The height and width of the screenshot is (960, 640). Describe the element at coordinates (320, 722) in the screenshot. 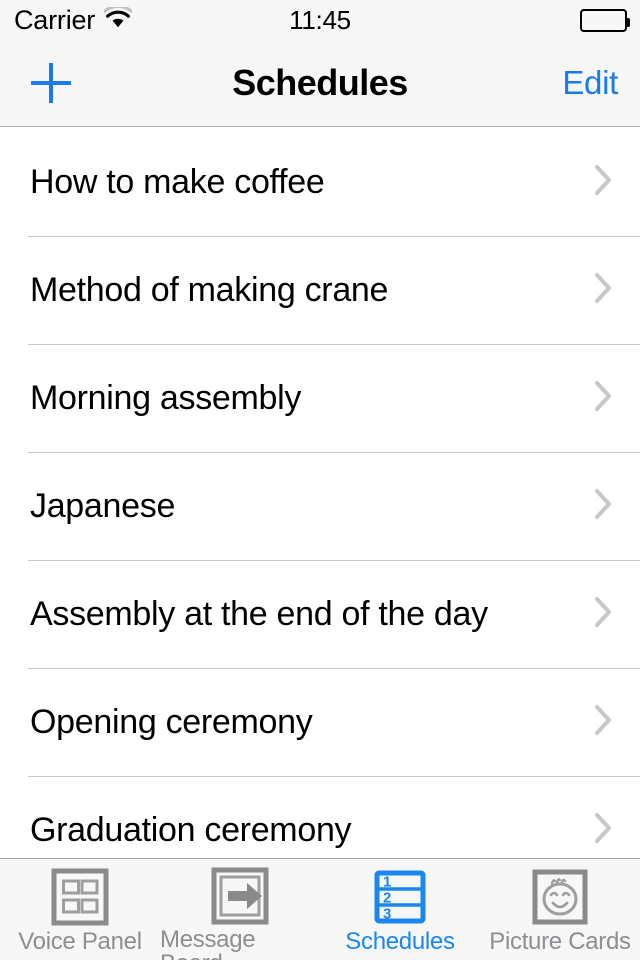

I see `table-row: Opening ceremony` at that location.